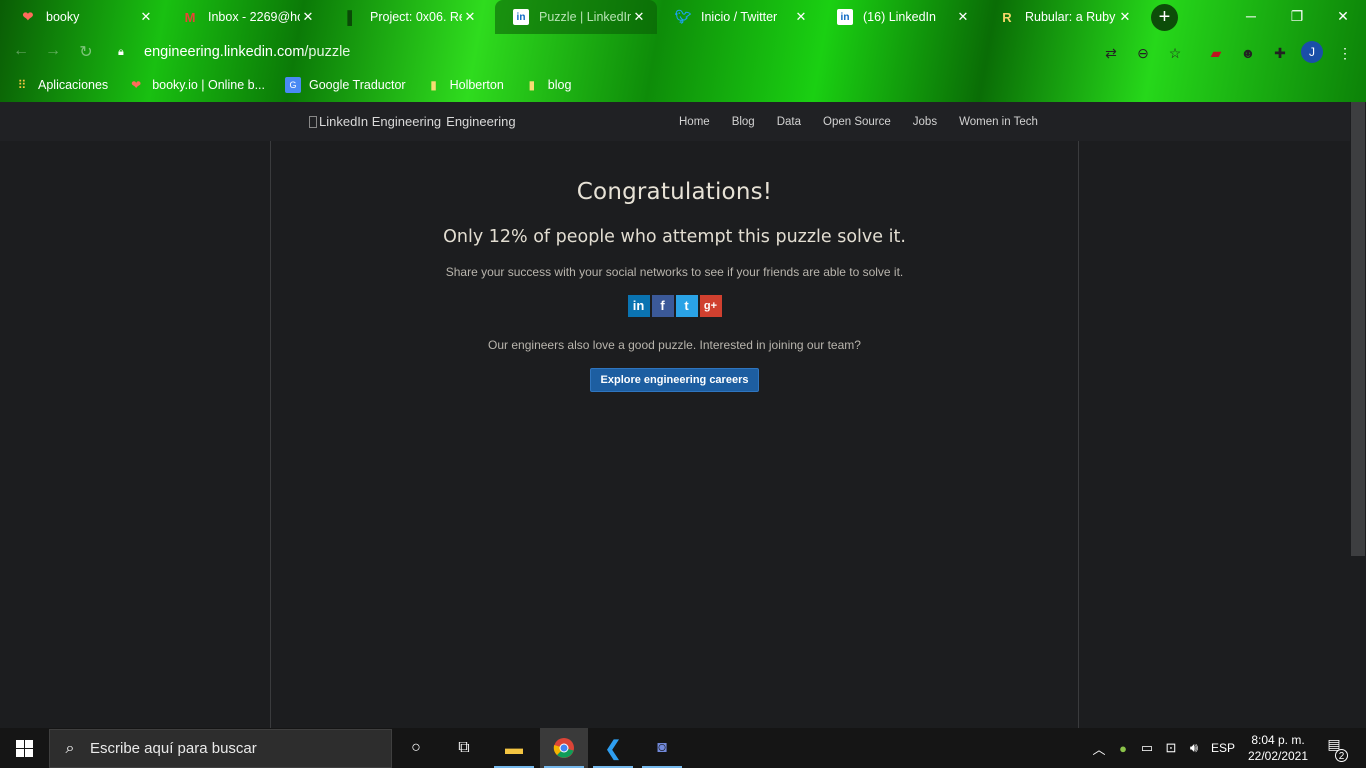 The image size is (1366, 768). What do you see at coordinates (1007, 17) in the screenshot?
I see `rubular-icon: R` at bounding box center [1007, 17].